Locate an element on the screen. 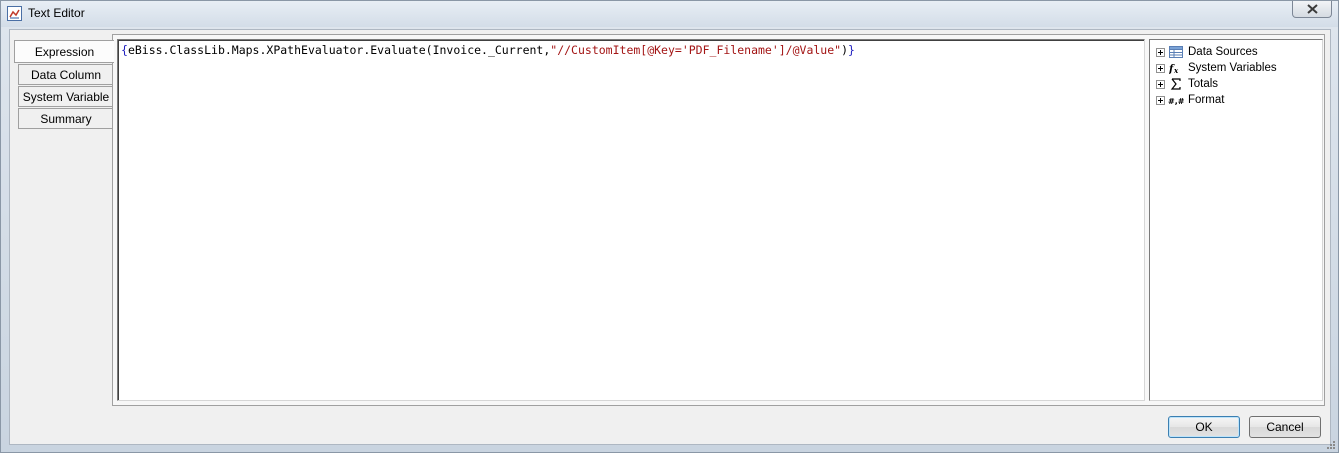 This screenshot has height=453, width=1339. format-icon: #,# is located at coordinates (1176, 100).